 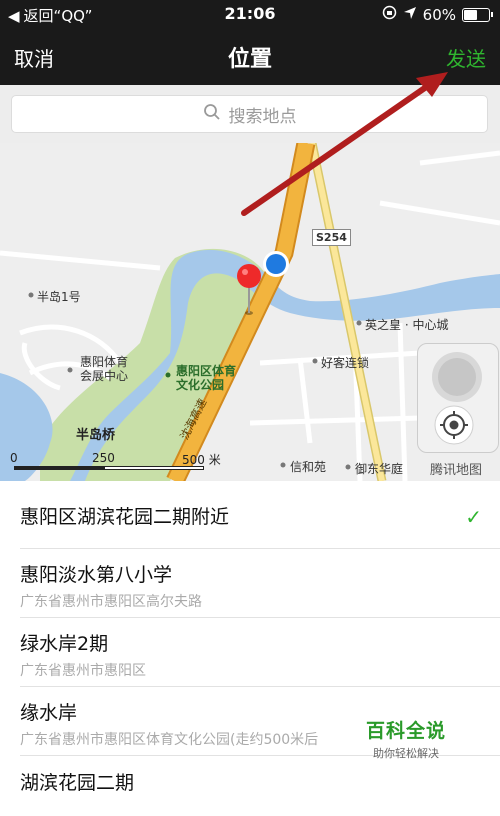 What do you see at coordinates (64, 644) in the screenshot?
I see `poi-name: 绿水岸2期` at bounding box center [64, 644].